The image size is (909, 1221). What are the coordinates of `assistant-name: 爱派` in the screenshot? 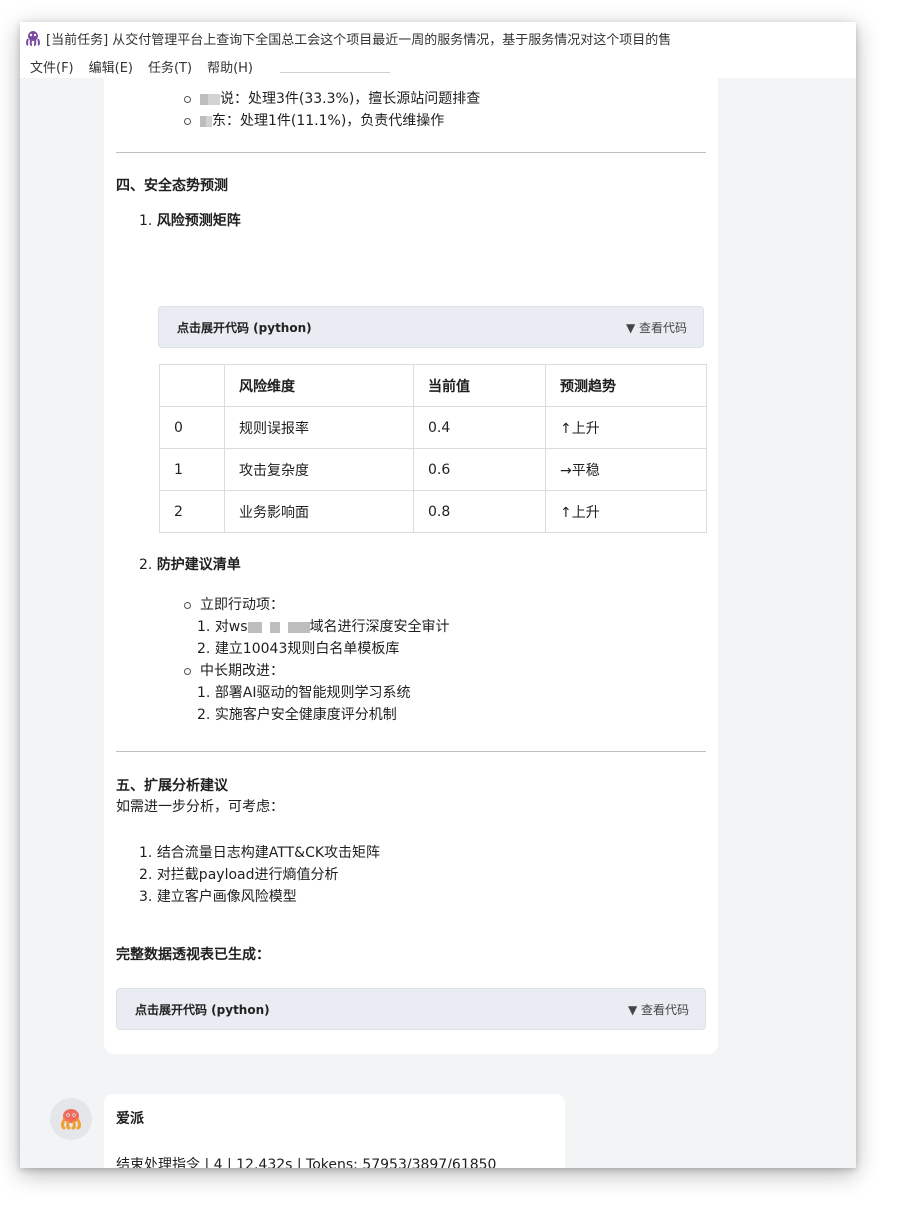 It's located at (130, 1119).